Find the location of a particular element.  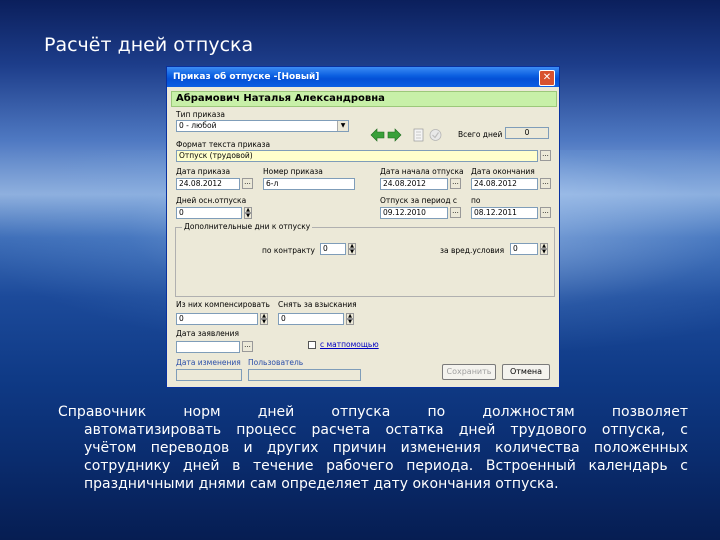

text-format-label: Формат текста приказа is located at coordinates (223, 144).